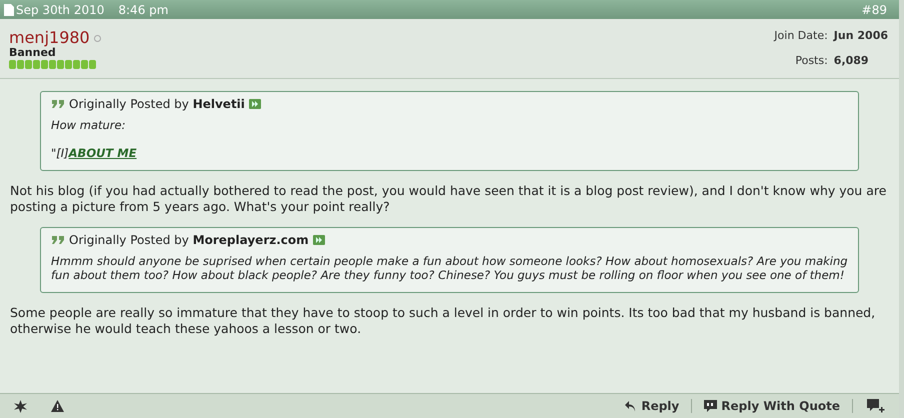 The image size is (904, 418). I want to click on reply-arrow-icon, so click(631, 406).